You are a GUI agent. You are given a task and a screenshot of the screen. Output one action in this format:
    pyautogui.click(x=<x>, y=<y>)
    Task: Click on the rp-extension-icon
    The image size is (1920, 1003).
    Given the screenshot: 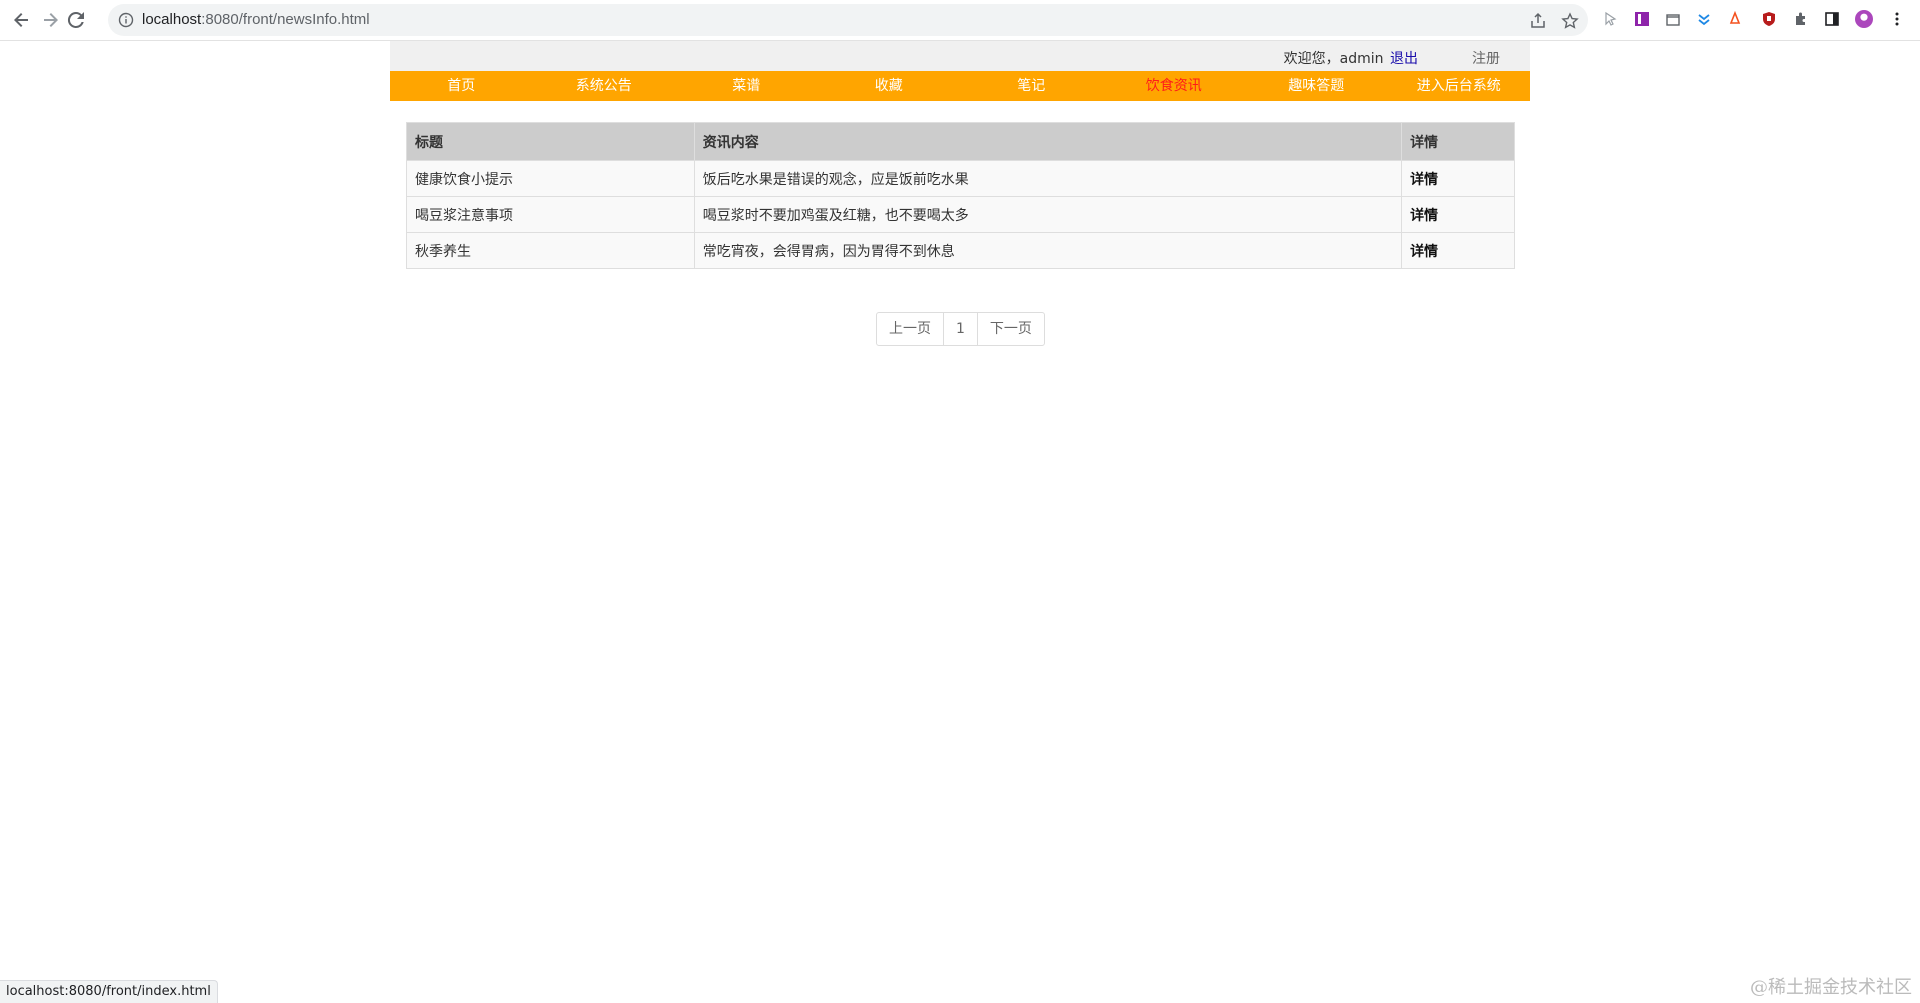 What is the action you would take?
    pyautogui.click(x=1642, y=19)
    